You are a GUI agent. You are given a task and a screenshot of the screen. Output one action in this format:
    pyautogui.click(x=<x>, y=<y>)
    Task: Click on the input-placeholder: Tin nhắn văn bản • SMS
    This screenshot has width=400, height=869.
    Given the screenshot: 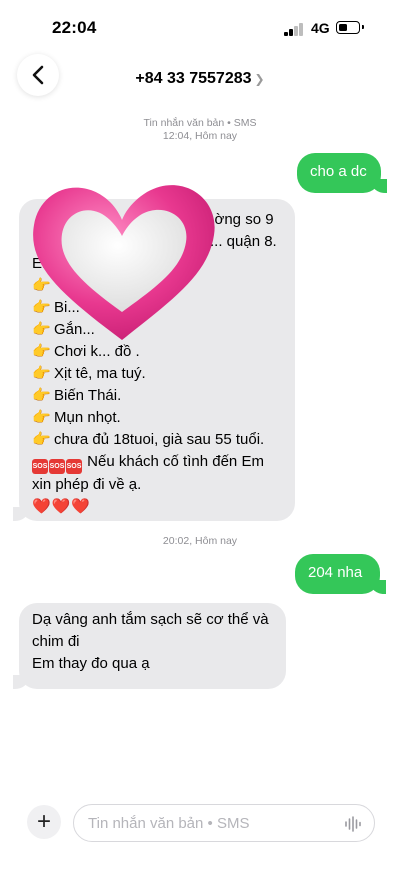 What is the action you would take?
    pyautogui.click(x=169, y=823)
    